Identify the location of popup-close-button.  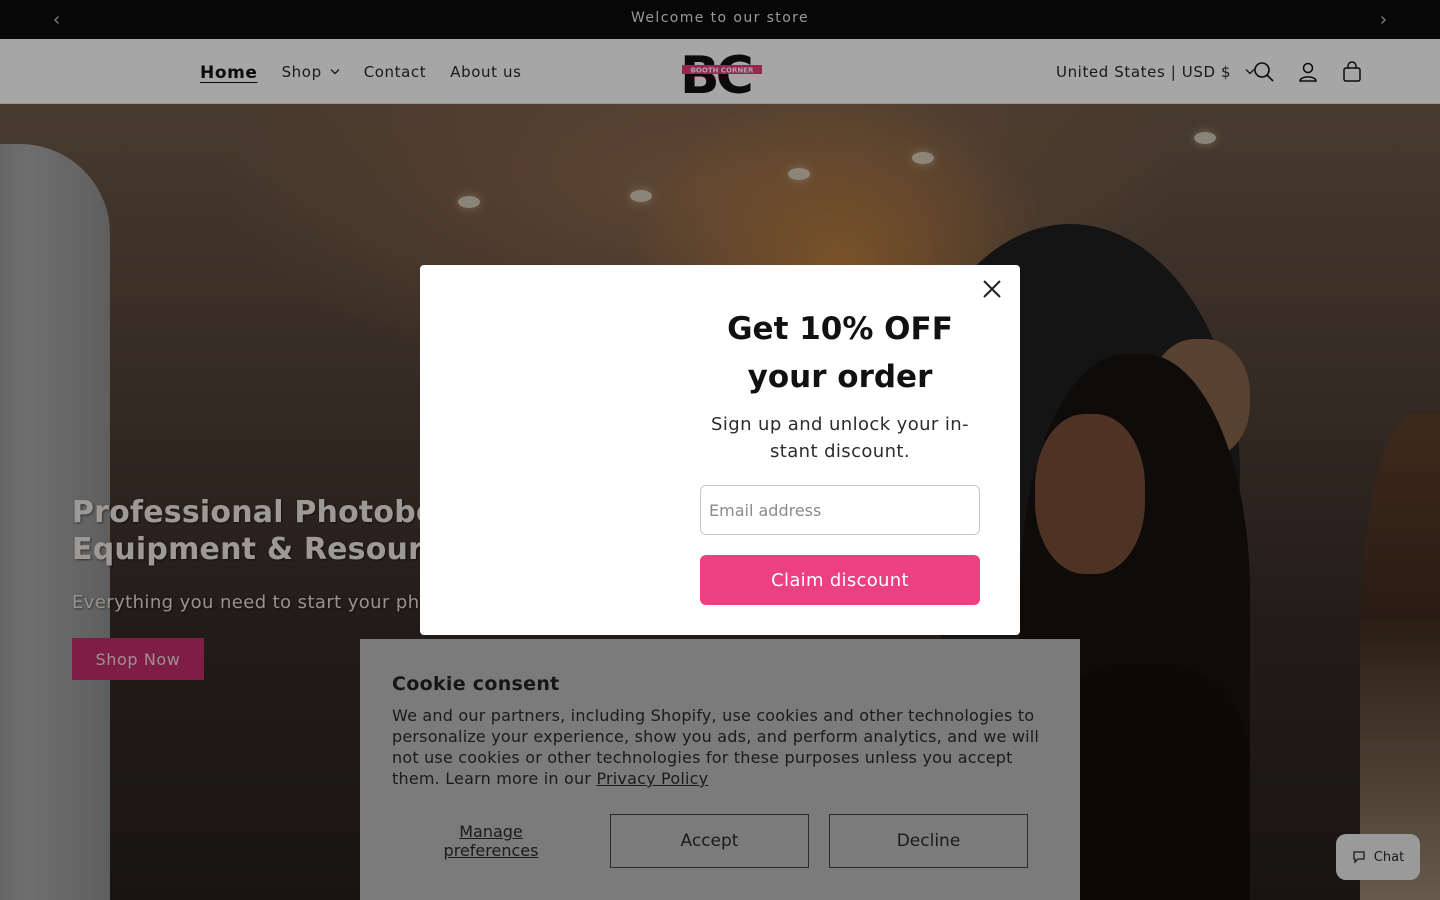
(992, 289).